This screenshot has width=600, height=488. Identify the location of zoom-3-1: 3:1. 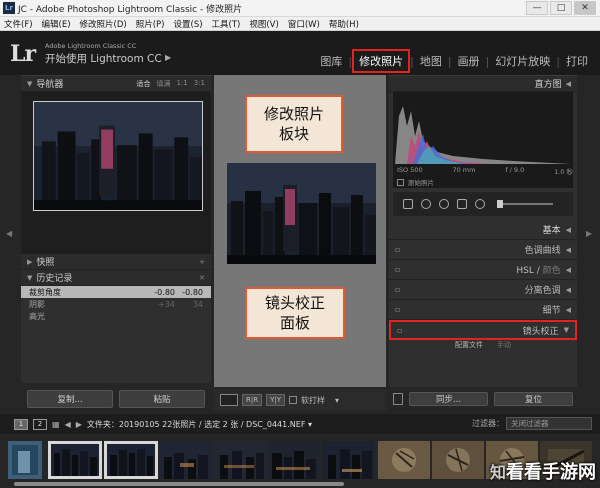
(199, 84).